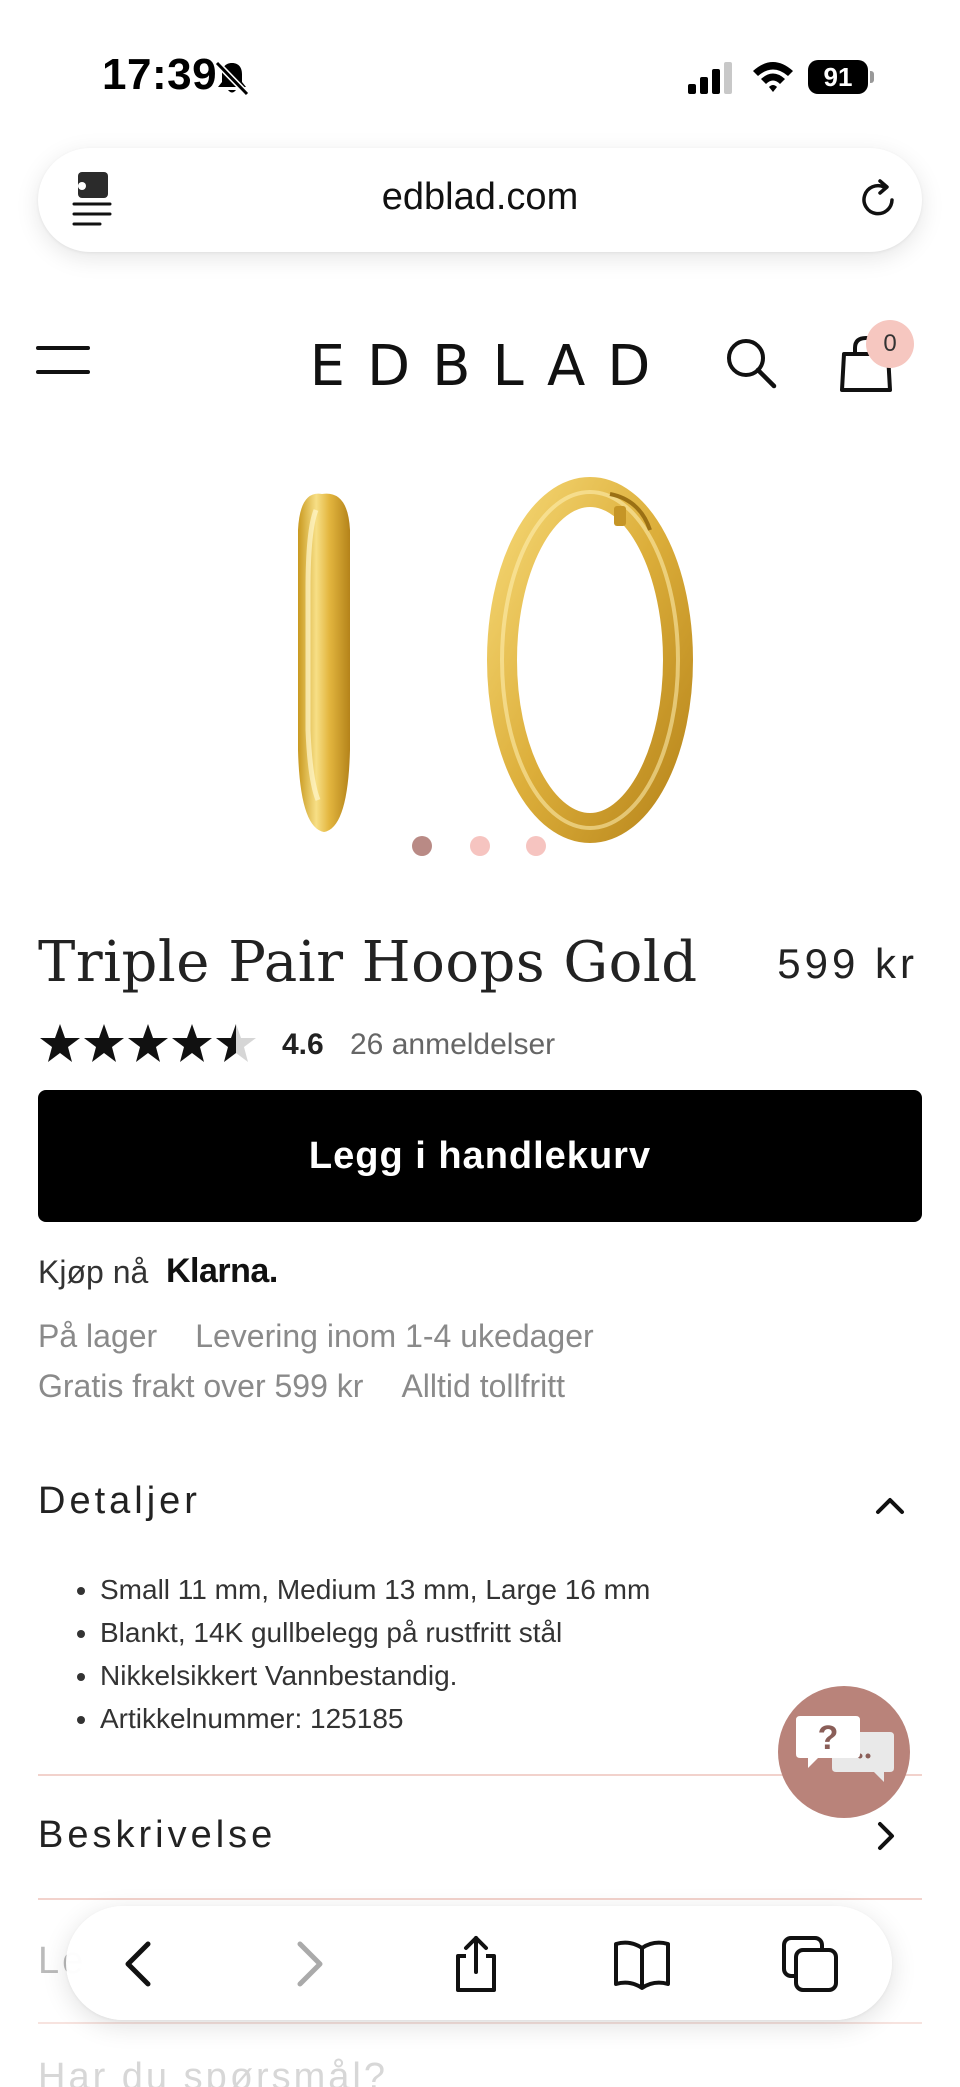  Describe the element at coordinates (375, 1589) in the screenshot. I see `detail-item: Small 11 mm, Medium 13 mm, Large 16 mm` at that location.